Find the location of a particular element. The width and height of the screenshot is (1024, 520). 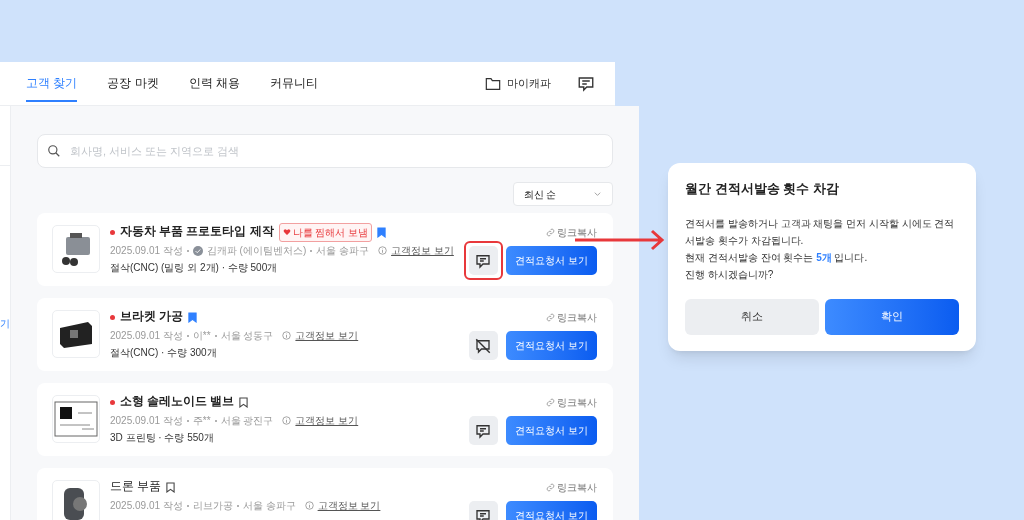

dialog-text: 견적서를 발송하거나 고객과 채팅을 먼저 시작할 시에도 견적서발송 횟수가 차감됩니다. is located at coordinates (820, 232).